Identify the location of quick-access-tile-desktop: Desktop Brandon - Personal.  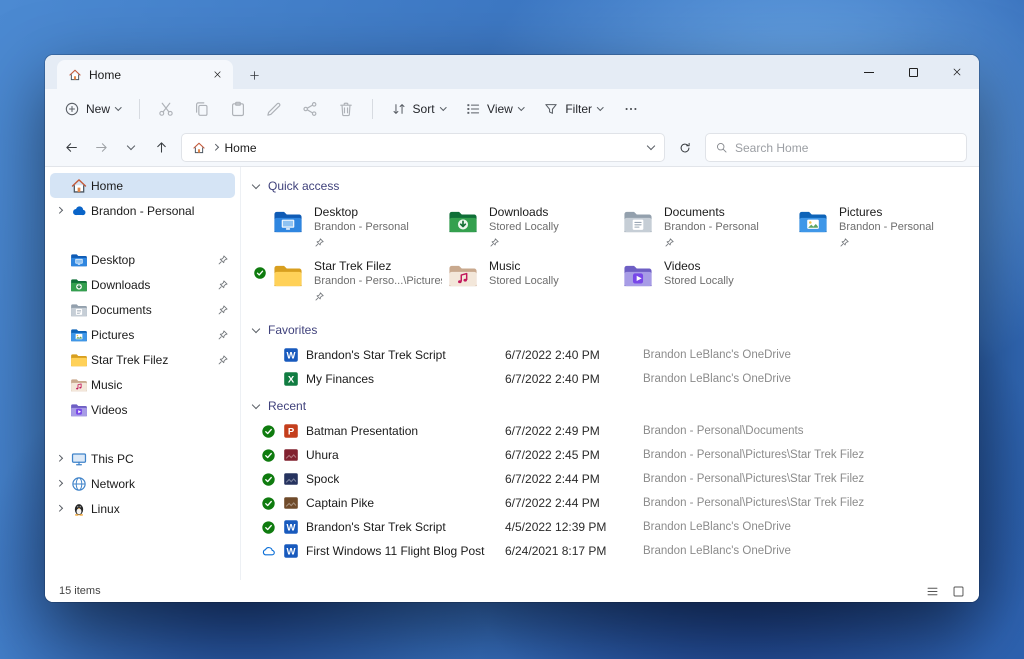
(356, 226).